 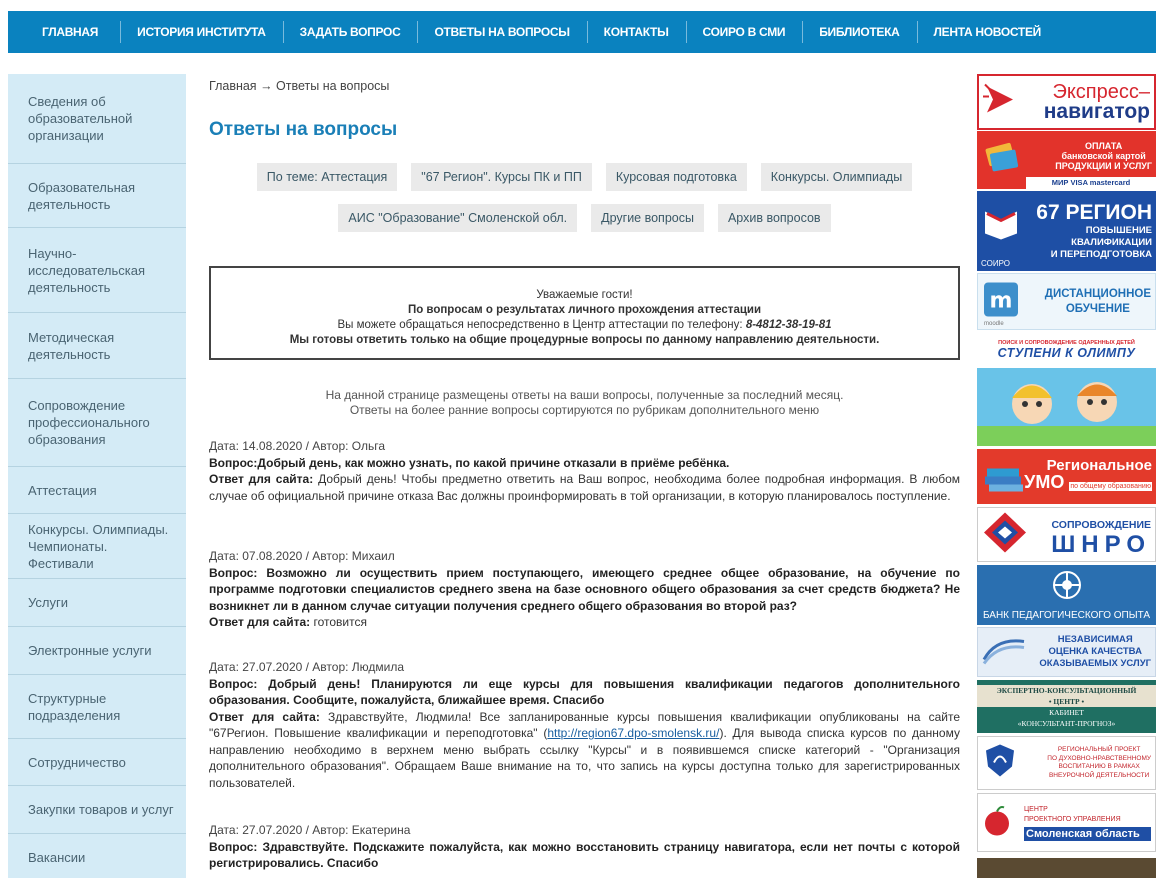 What do you see at coordinates (836, 177) in the screenshot?
I see `filter-button-contests: Конкурсы. Олимпиады` at bounding box center [836, 177].